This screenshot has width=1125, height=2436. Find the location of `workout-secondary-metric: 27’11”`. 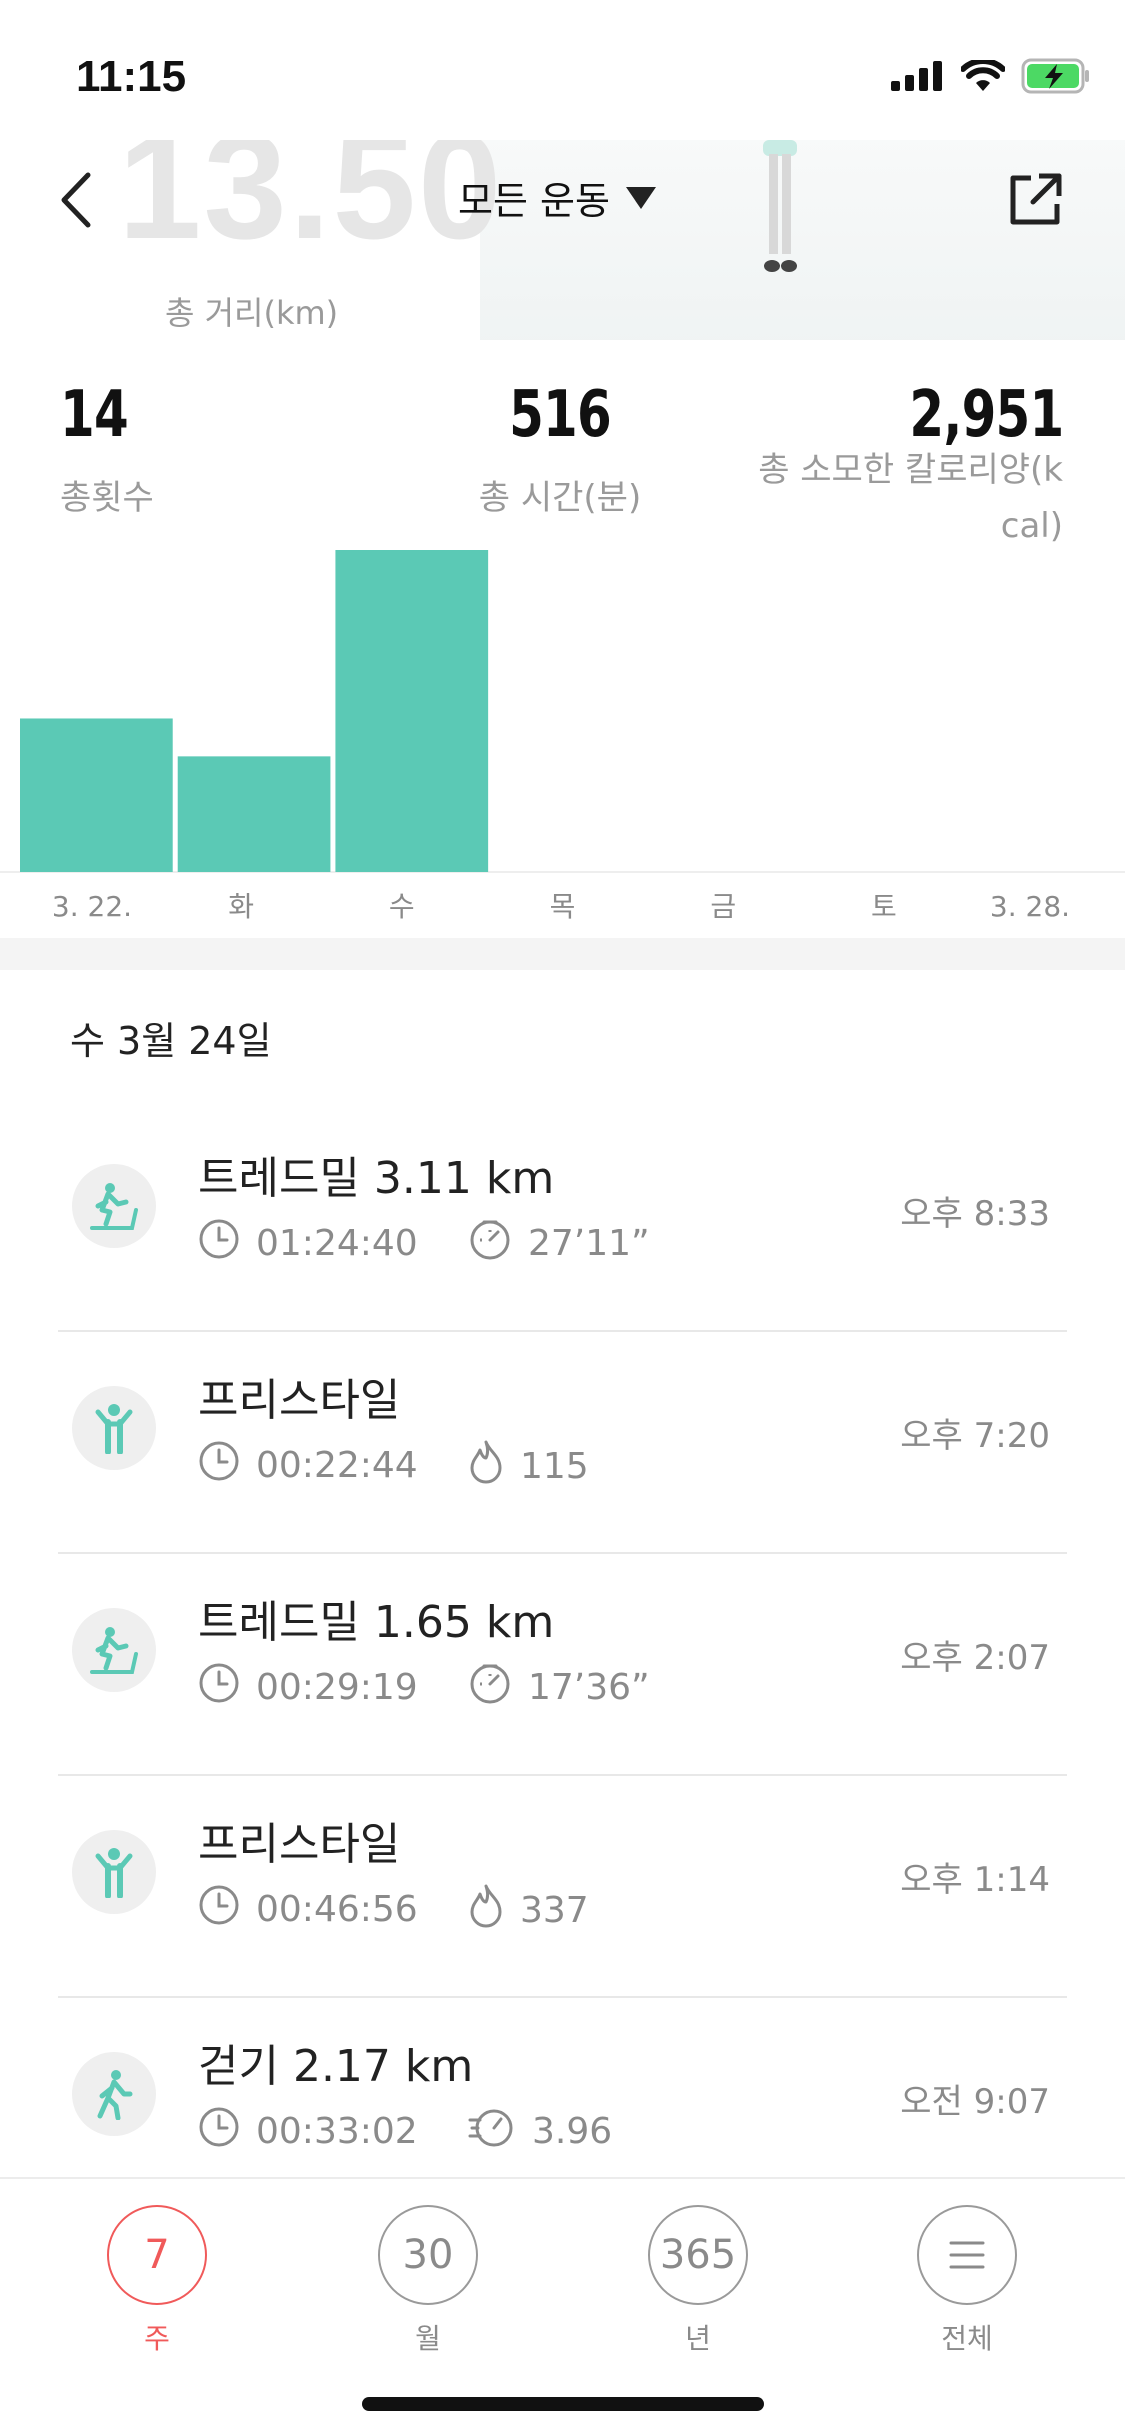

workout-secondary-metric: 27’11” is located at coordinates (559, 1243).